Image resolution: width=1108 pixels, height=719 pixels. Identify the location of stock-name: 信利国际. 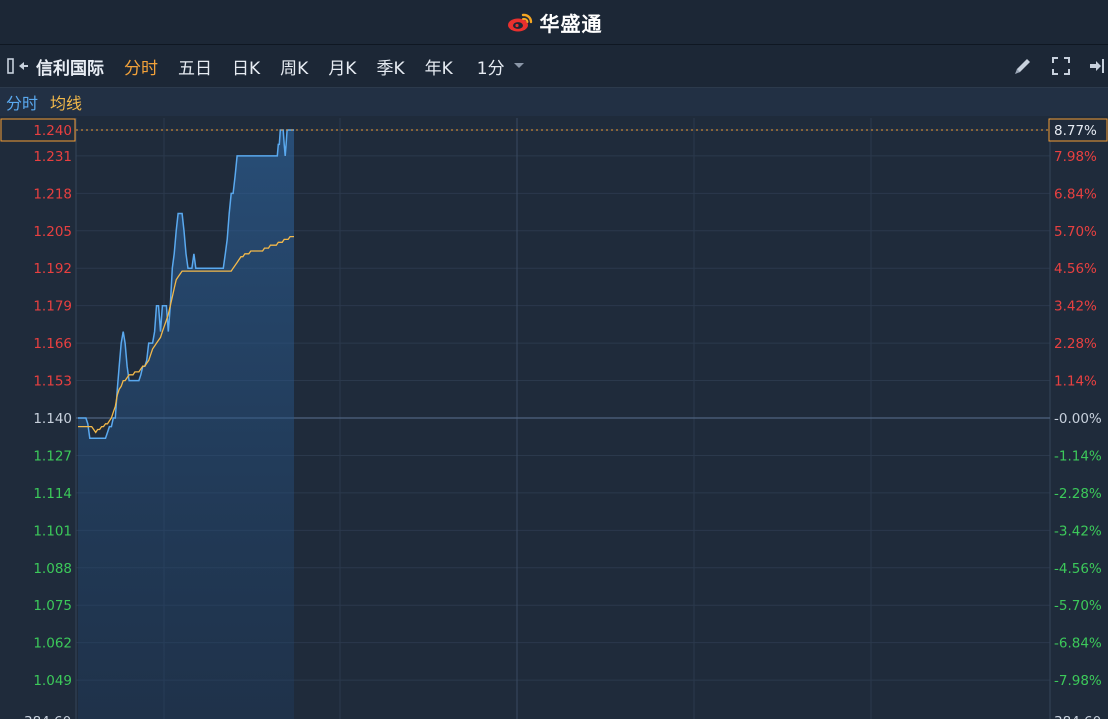
(70, 68).